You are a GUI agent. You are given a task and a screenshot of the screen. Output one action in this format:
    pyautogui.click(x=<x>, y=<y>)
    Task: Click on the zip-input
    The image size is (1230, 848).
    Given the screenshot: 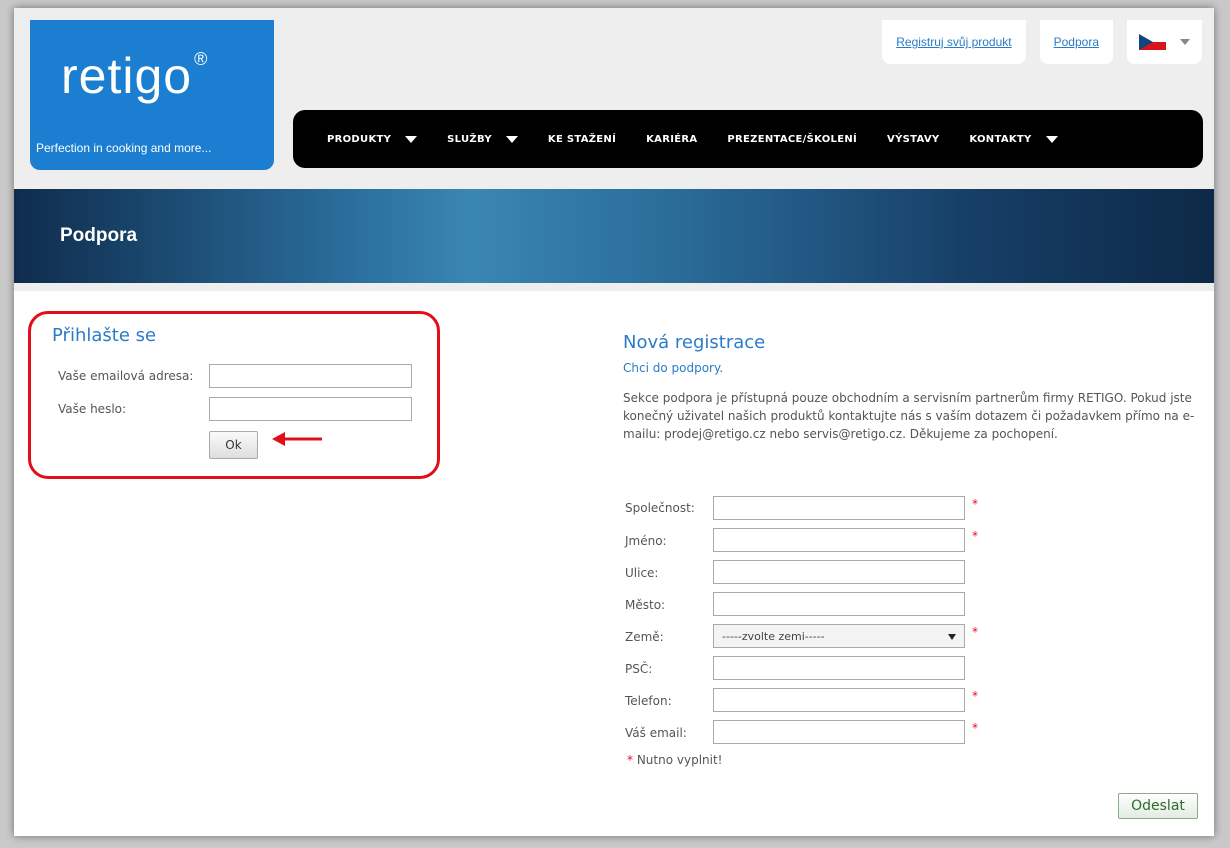 What is the action you would take?
    pyautogui.click(x=839, y=668)
    